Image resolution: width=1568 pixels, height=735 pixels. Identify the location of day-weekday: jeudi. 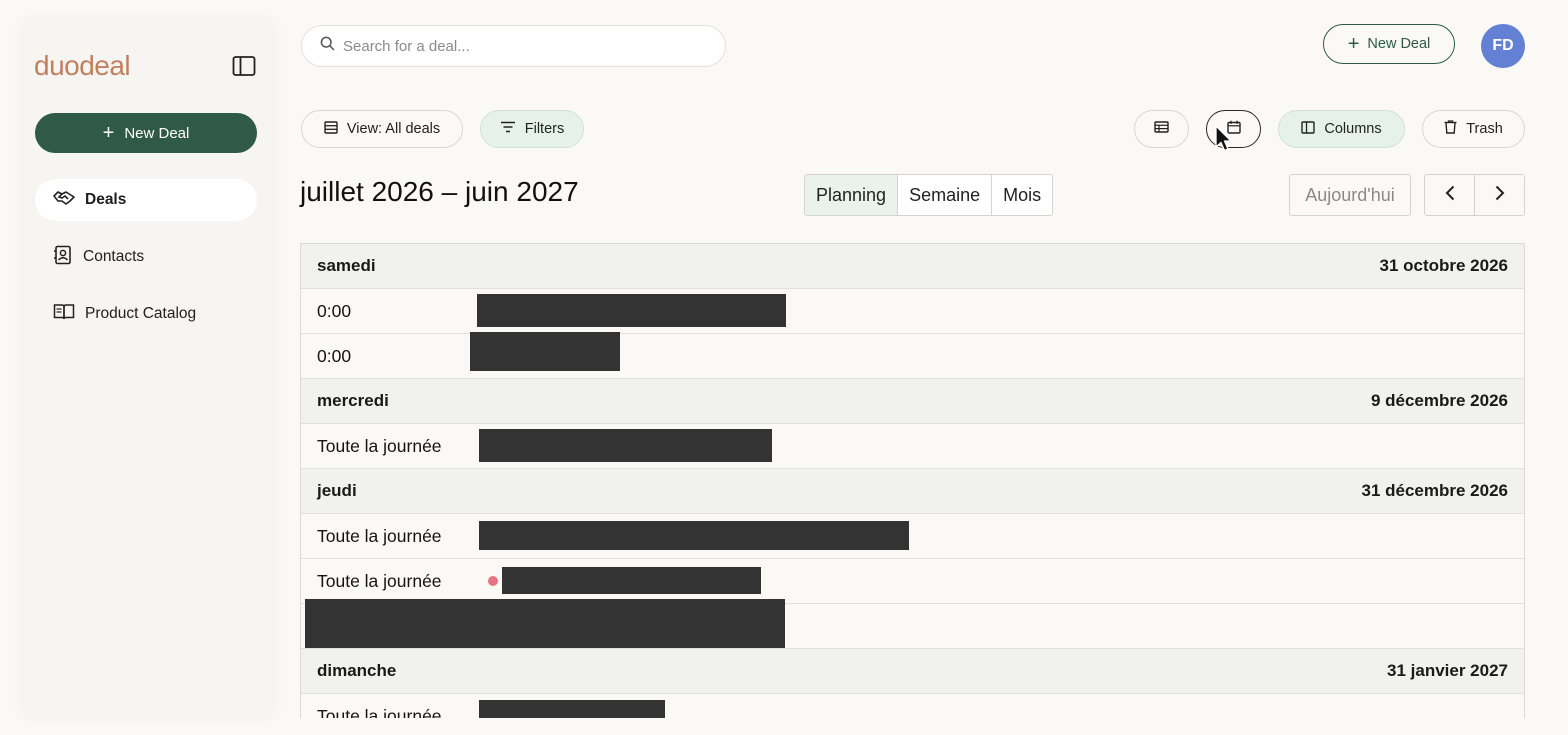
(337, 490).